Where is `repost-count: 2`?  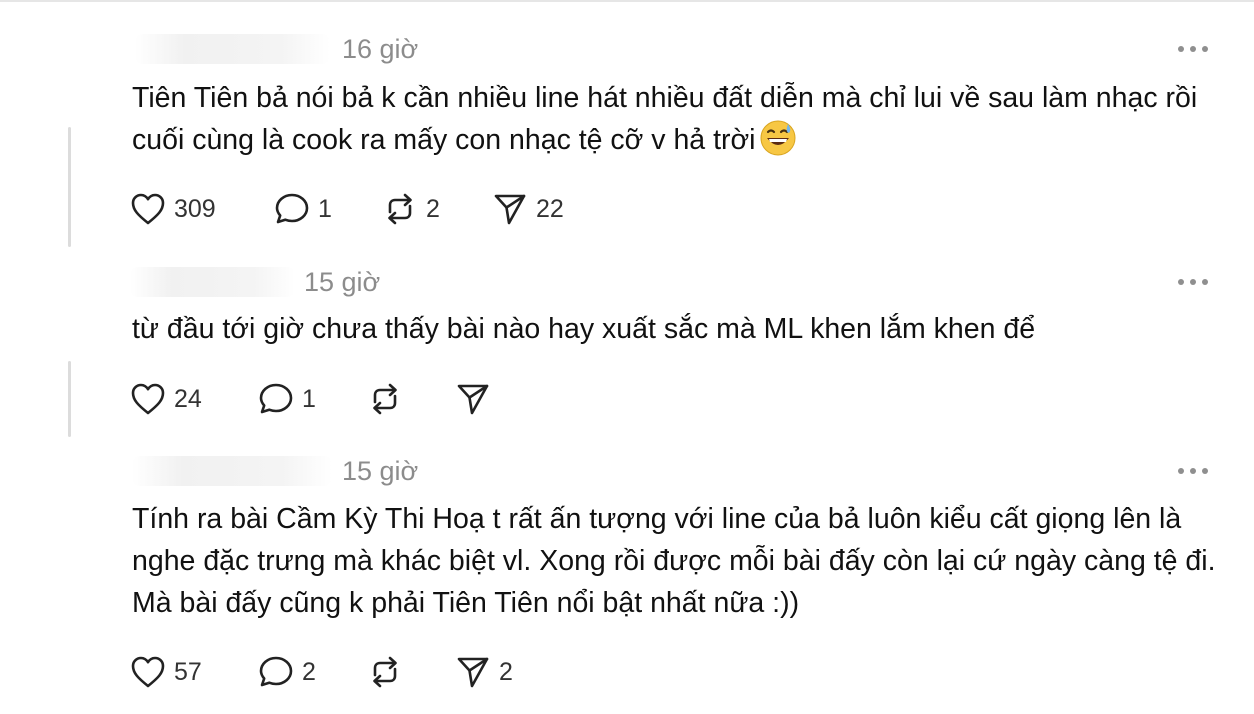 repost-count: 2 is located at coordinates (433, 209).